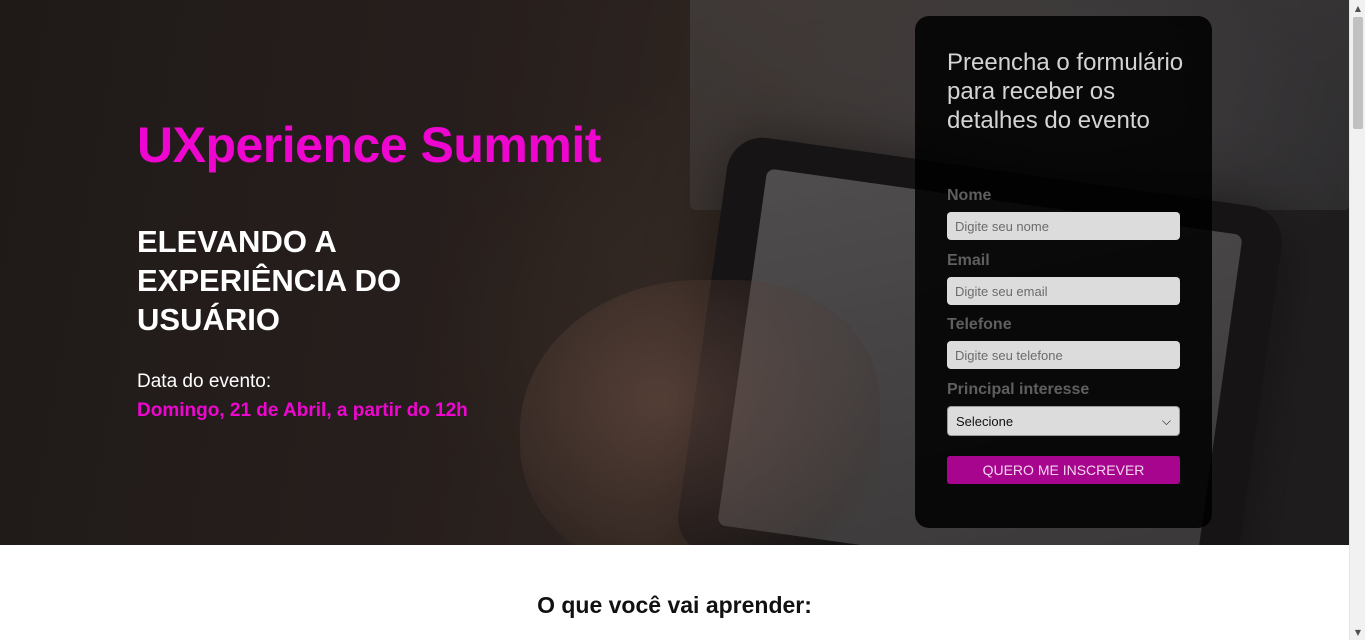 This screenshot has width=1365, height=640. What do you see at coordinates (969, 195) in the screenshot?
I see `name-label: Nome` at bounding box center [969, 195].